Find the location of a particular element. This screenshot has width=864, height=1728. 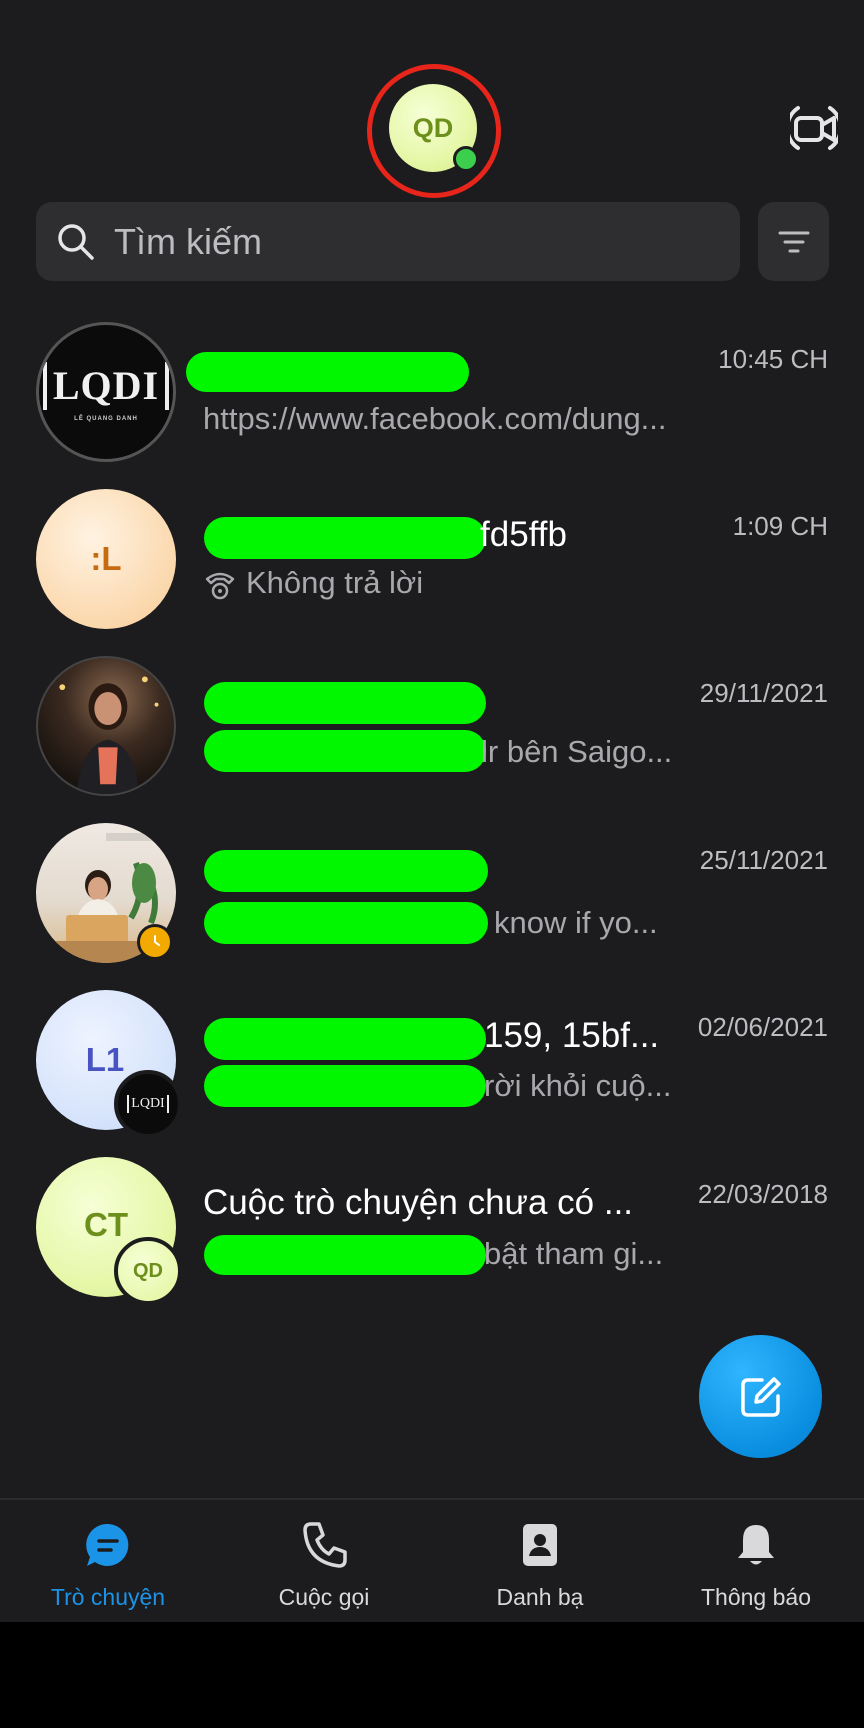

video-call-icon is located at coordinates (814, 128).